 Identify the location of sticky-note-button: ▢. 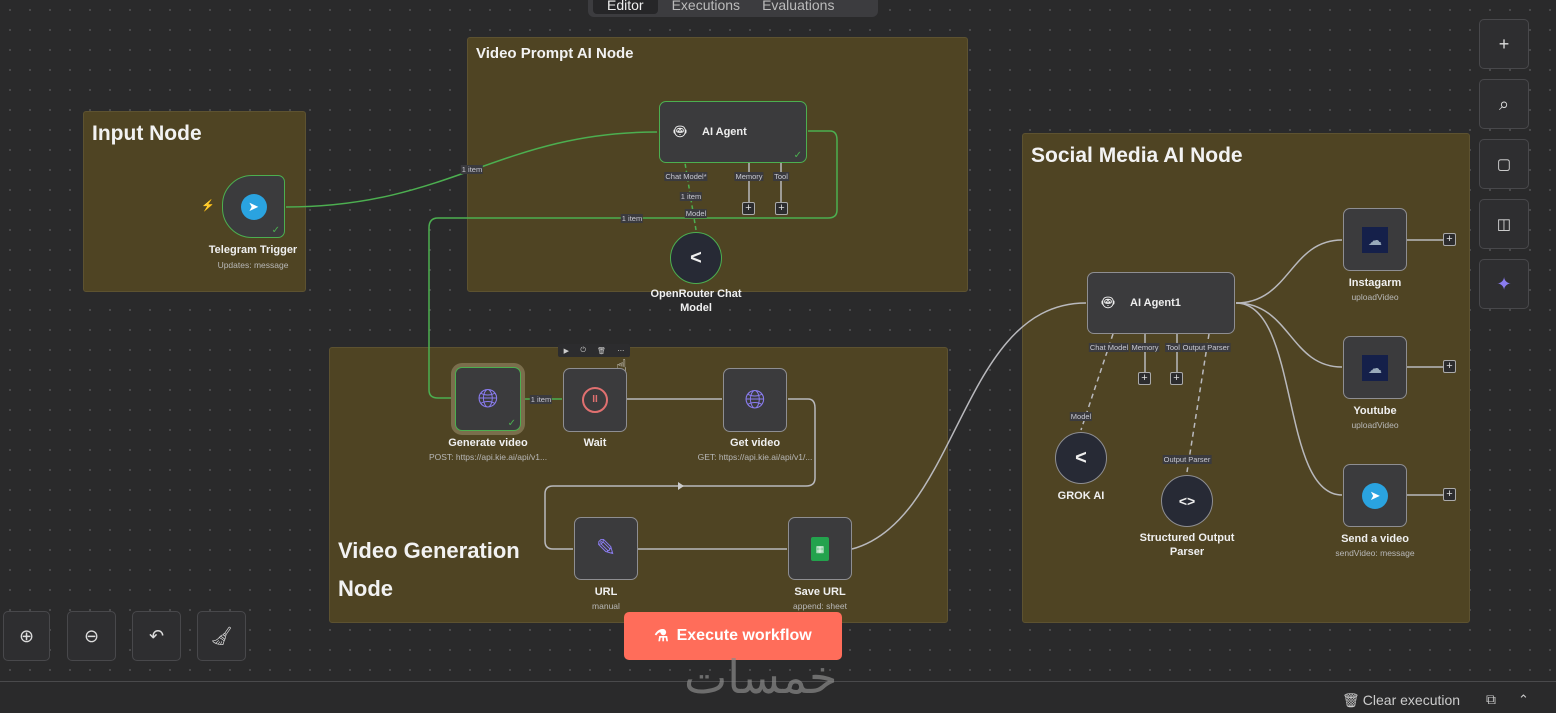
(1504, 164).